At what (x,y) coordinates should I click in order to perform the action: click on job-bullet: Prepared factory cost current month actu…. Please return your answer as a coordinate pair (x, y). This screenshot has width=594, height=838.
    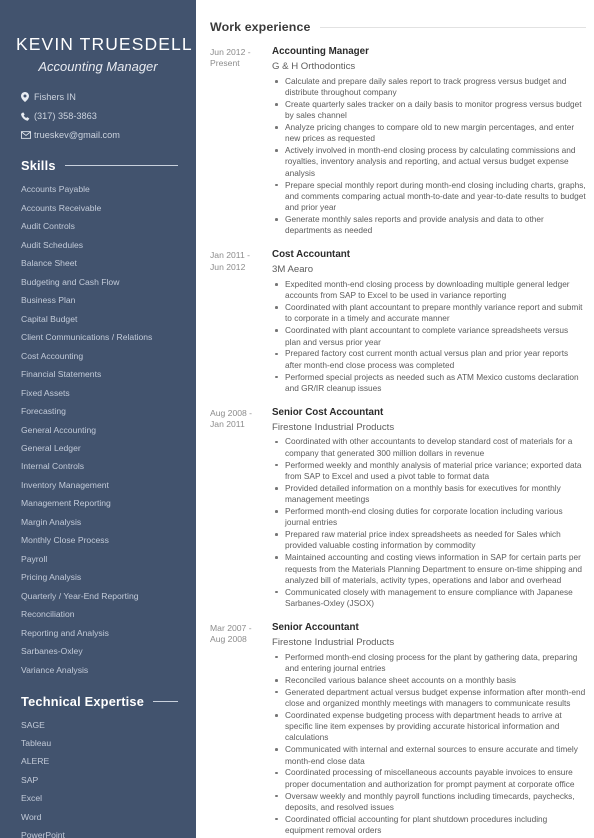
    Looking at the image, I should click on (429, 359).